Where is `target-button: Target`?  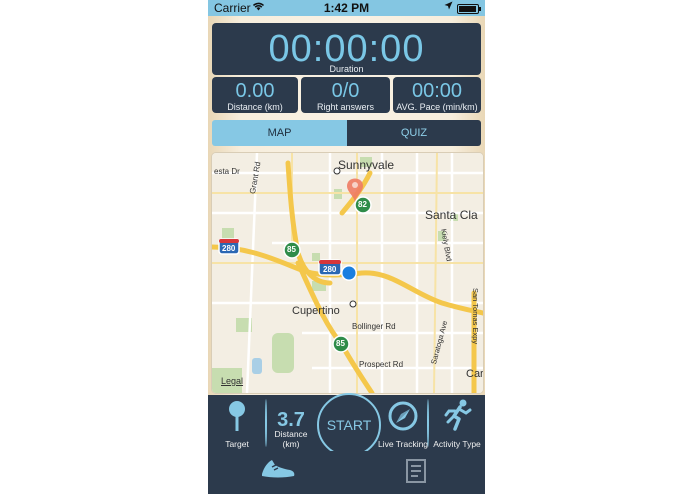
target-button: Target is located at coordinates (237, 423).